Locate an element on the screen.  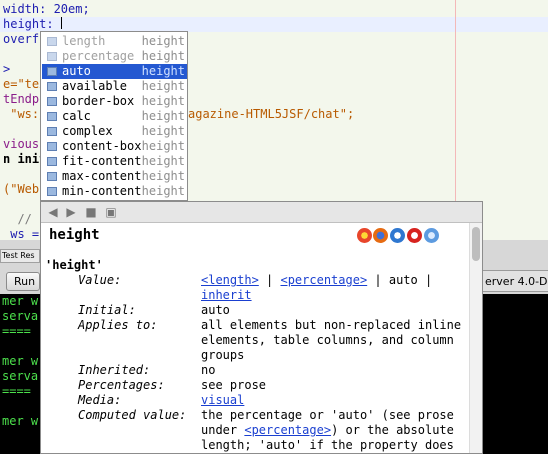
length-link: <length> is located at coordinates (230, 280).